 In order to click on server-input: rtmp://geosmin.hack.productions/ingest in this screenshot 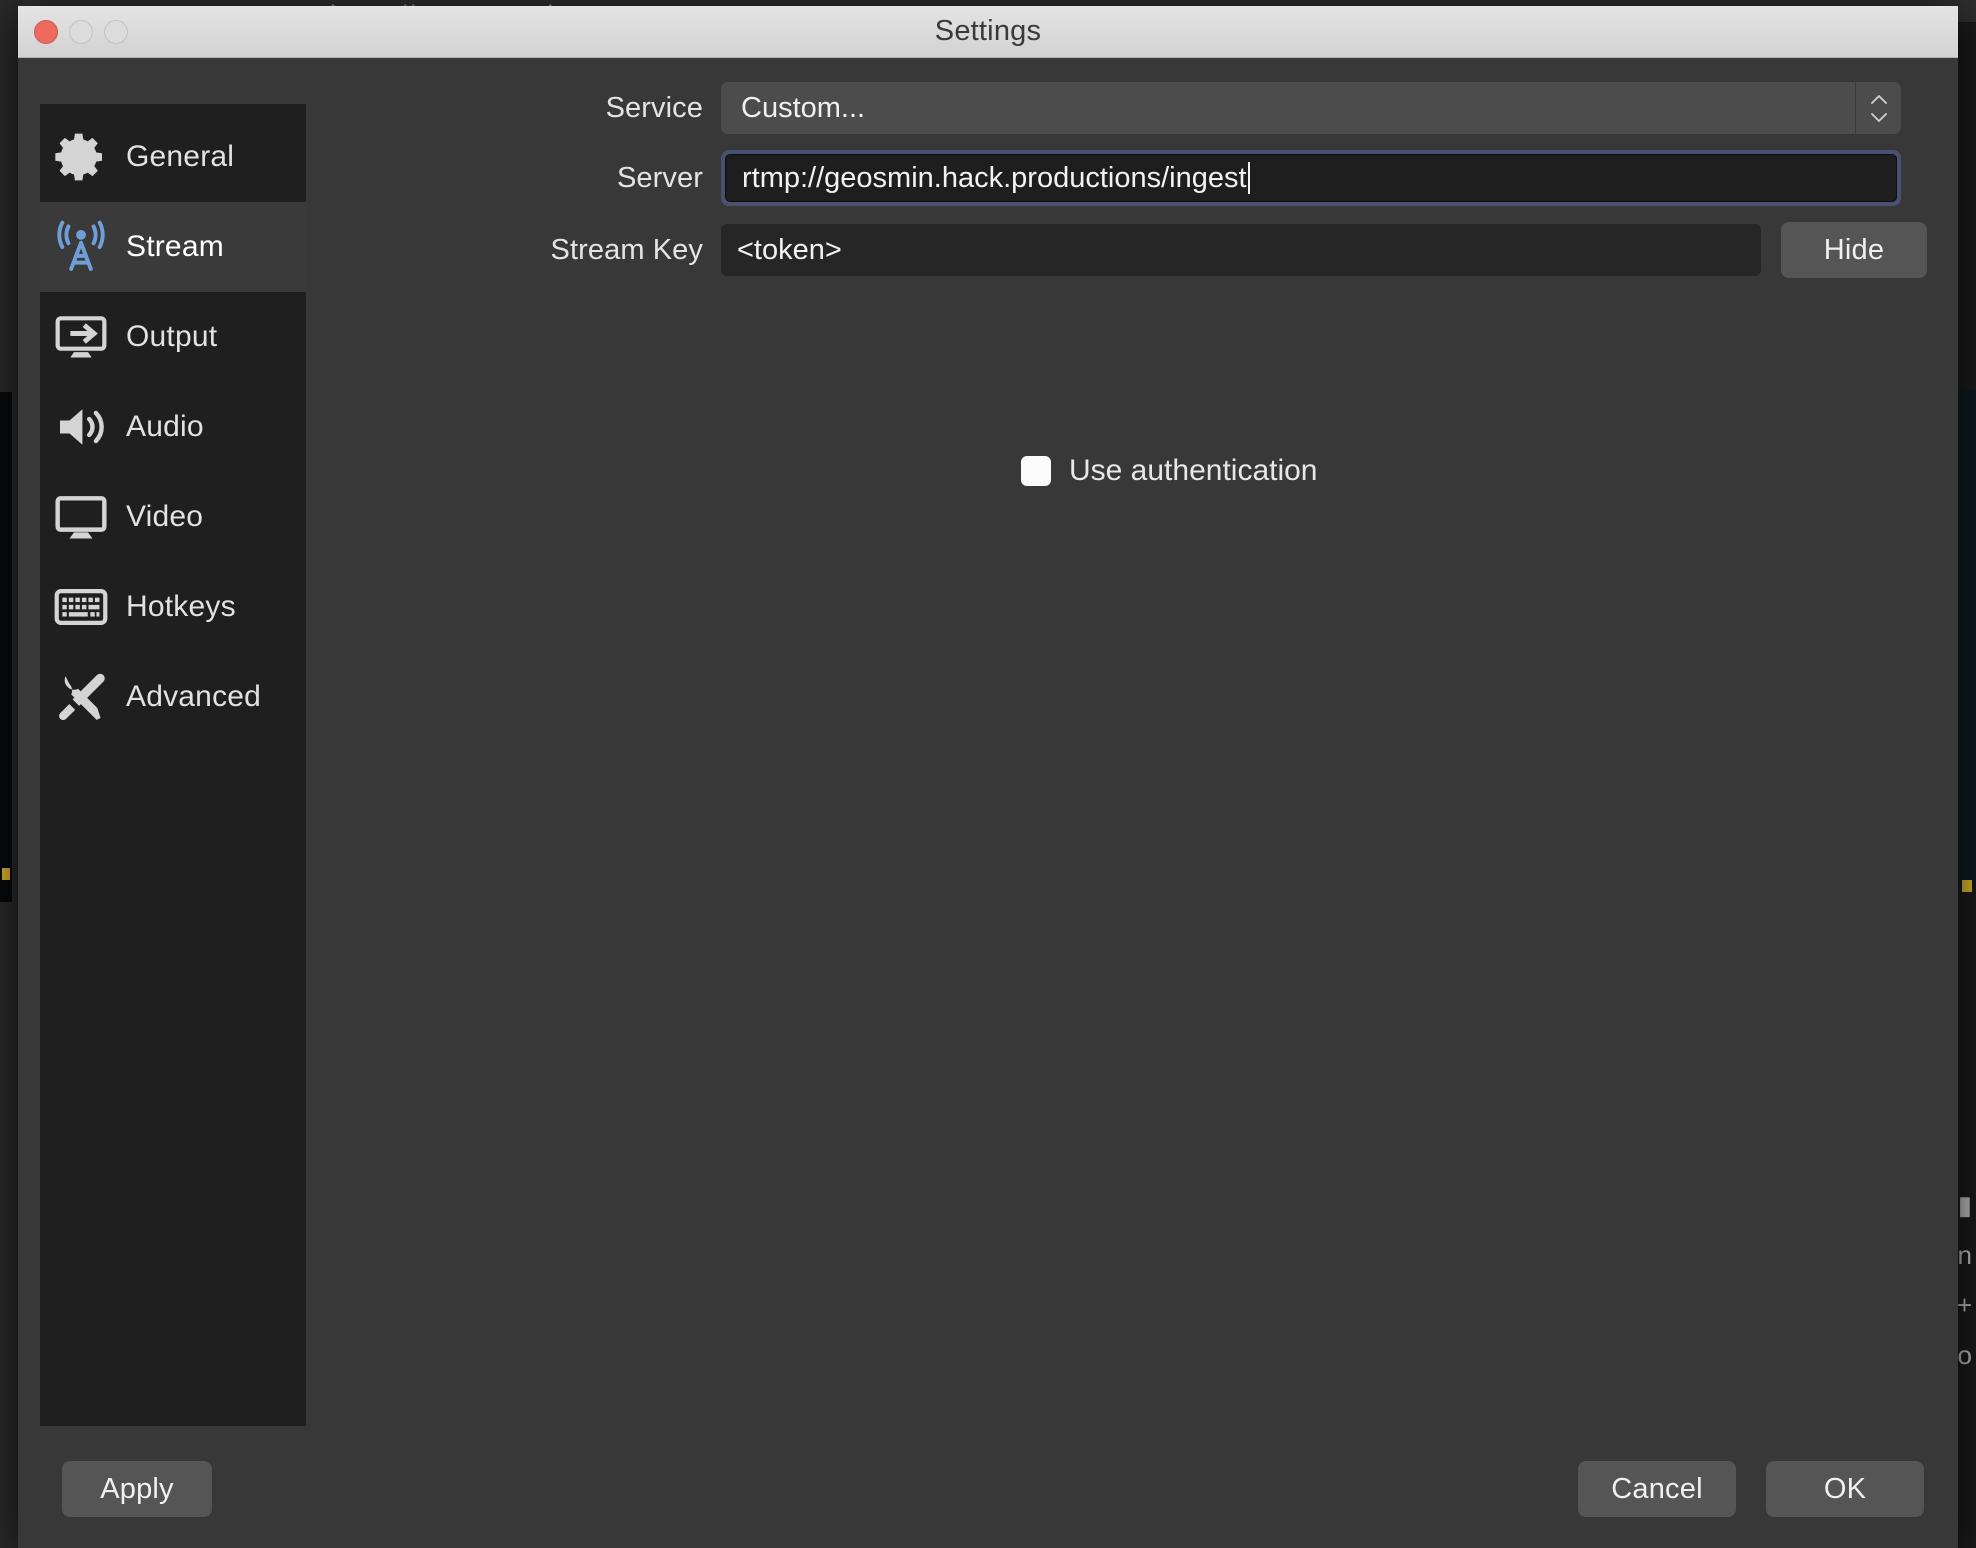, I will do `click(1311, 178)`.